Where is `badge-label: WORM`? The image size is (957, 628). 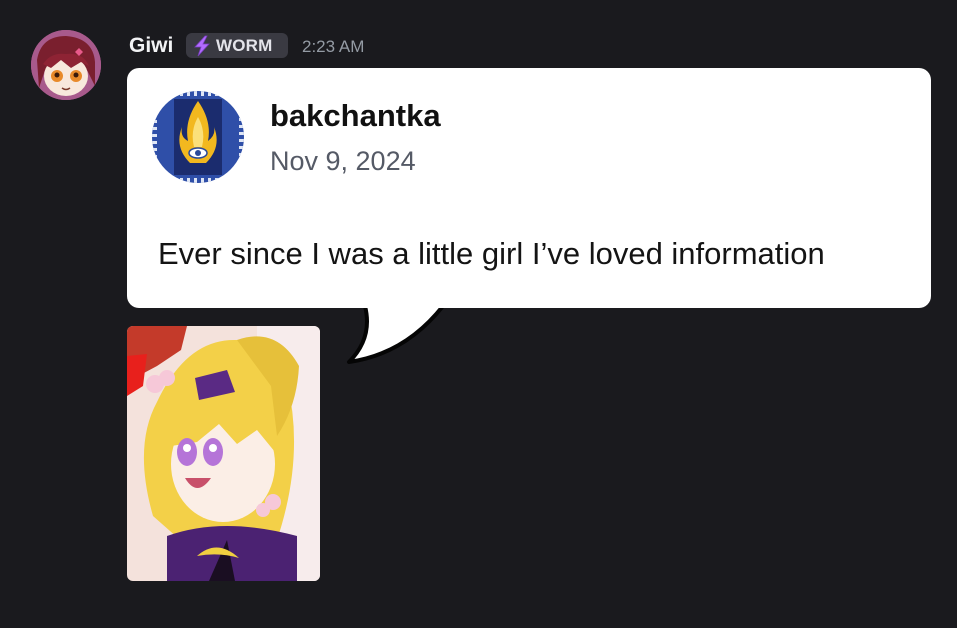 badge-label: WORM is located at coordinates (244, 45).